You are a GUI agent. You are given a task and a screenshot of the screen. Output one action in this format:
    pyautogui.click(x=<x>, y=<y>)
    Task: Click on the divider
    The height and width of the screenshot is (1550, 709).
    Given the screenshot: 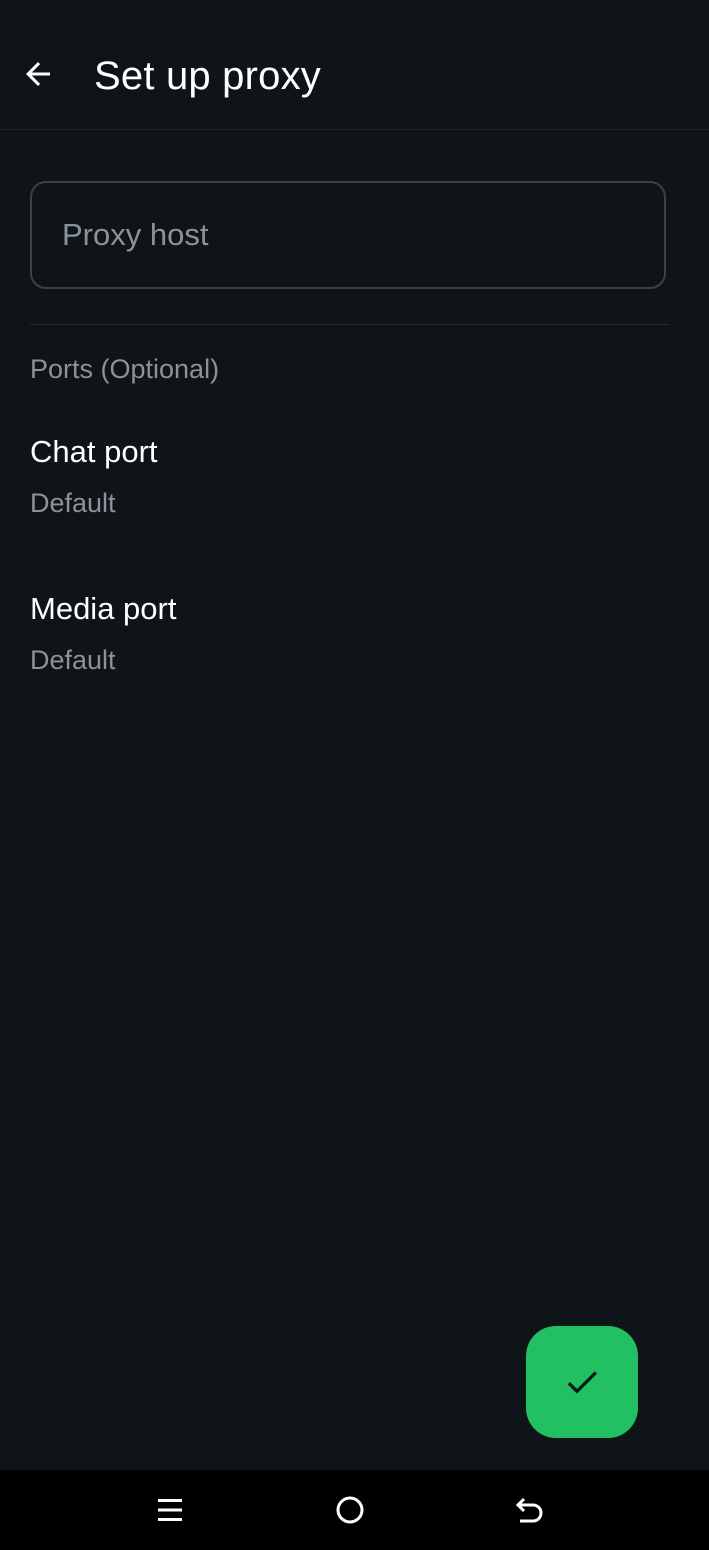 What is the action you would take?
    pyautogui.click(x=349, y=324)
    